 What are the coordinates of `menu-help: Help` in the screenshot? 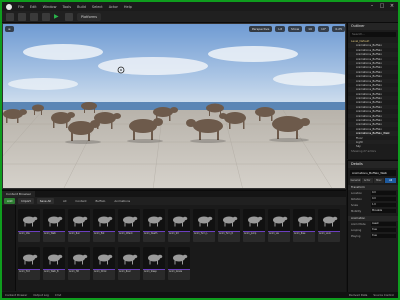 It's located at (128, 7).